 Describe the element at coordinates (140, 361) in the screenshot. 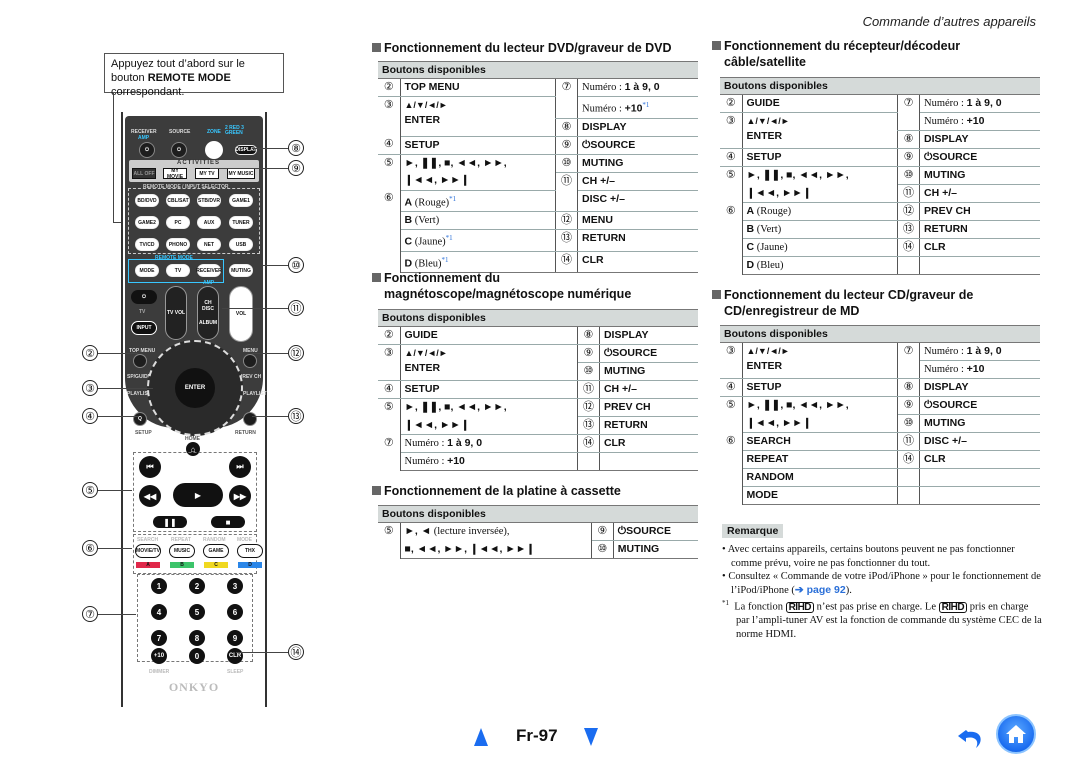

I see `top-menu-button` at that location.